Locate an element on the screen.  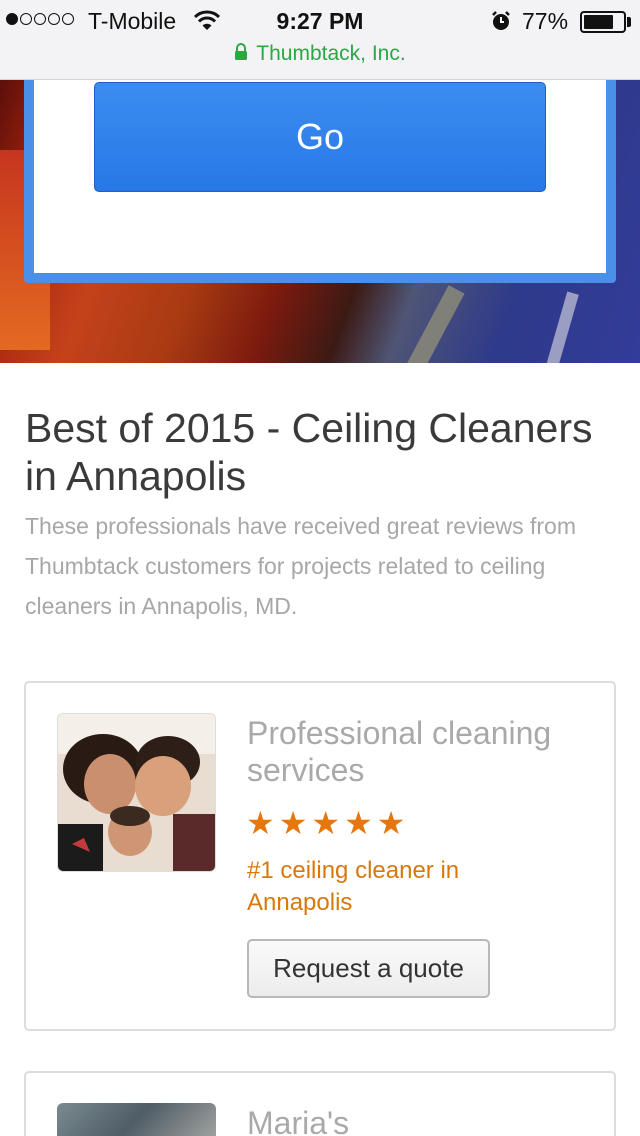
rating-stars: ★ ★ ★ ★ ★ is located at coordinates (325, 823).